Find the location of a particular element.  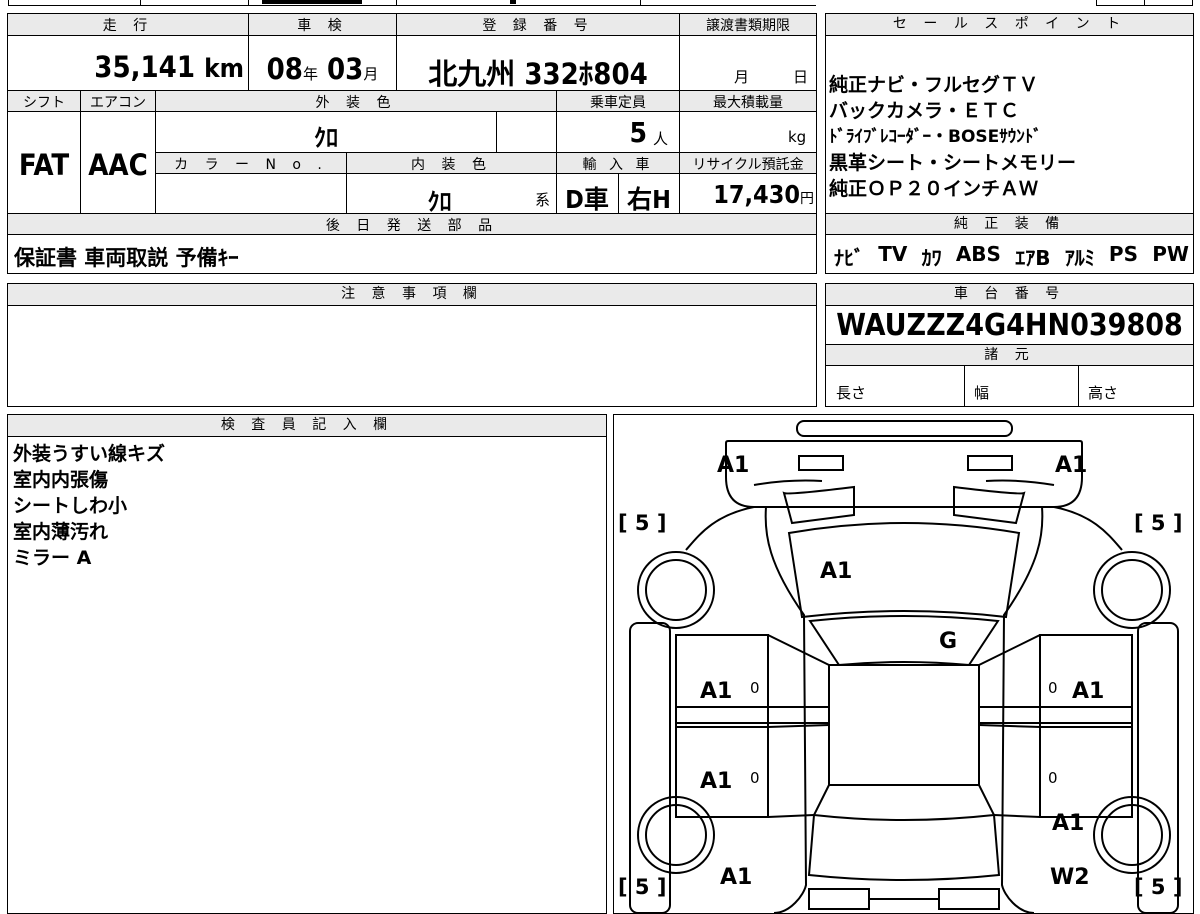

capacity-value: 5 is located at coordinates (638, 132).